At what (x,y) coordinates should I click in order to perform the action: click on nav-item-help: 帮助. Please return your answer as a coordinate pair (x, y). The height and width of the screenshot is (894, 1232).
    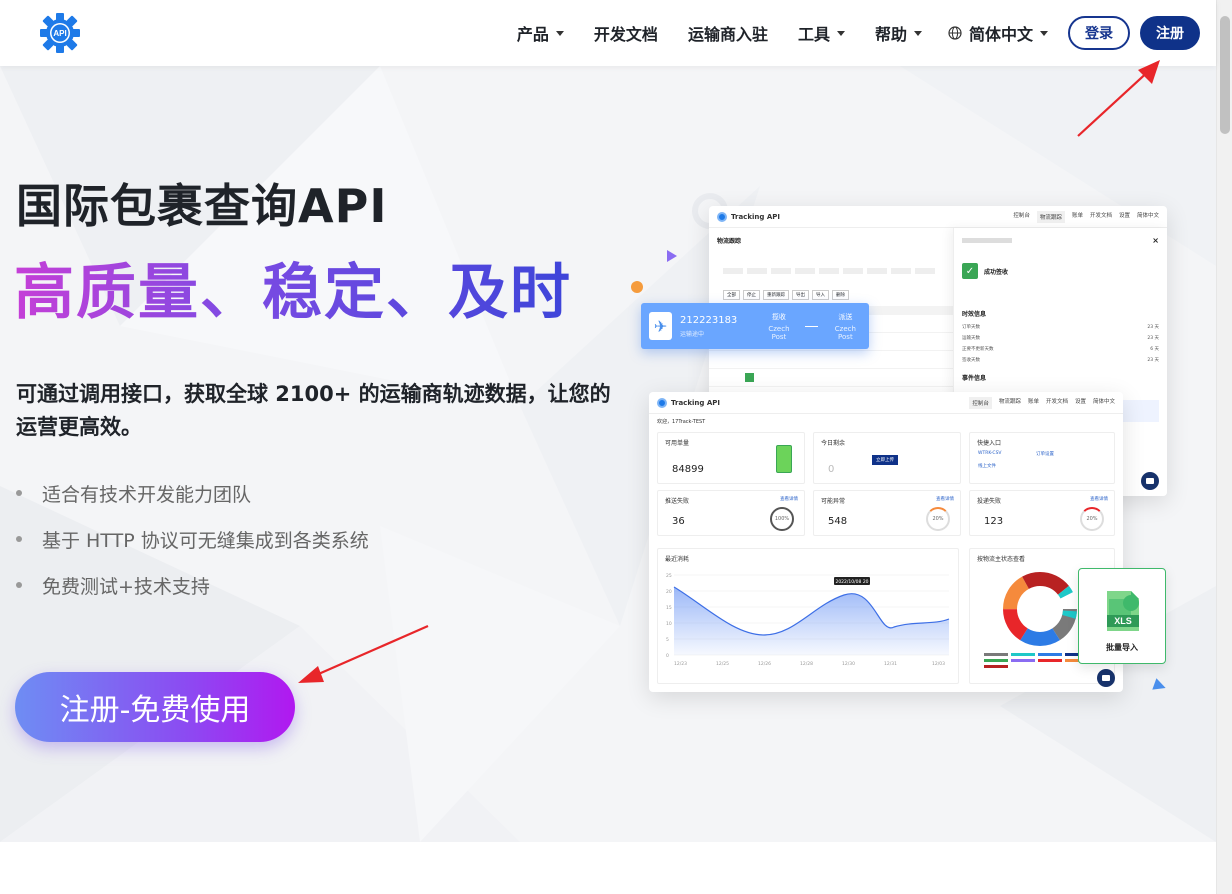
    Looking at the image, I should click on (898, 33).